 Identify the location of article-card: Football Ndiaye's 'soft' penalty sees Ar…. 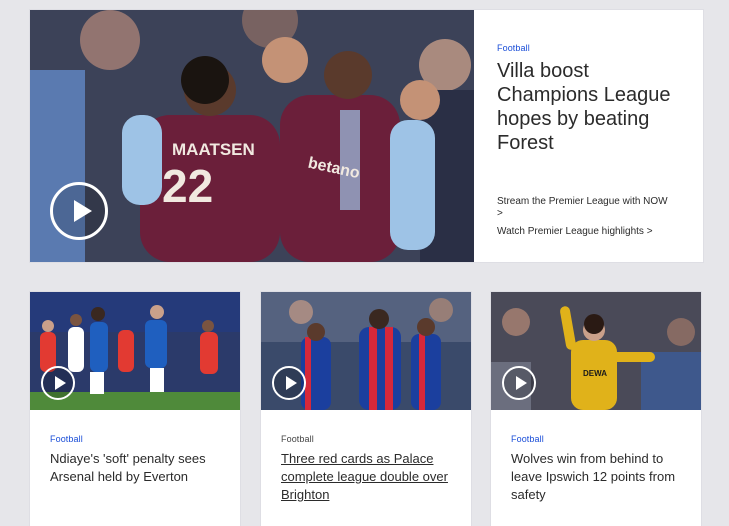
(135, 409).